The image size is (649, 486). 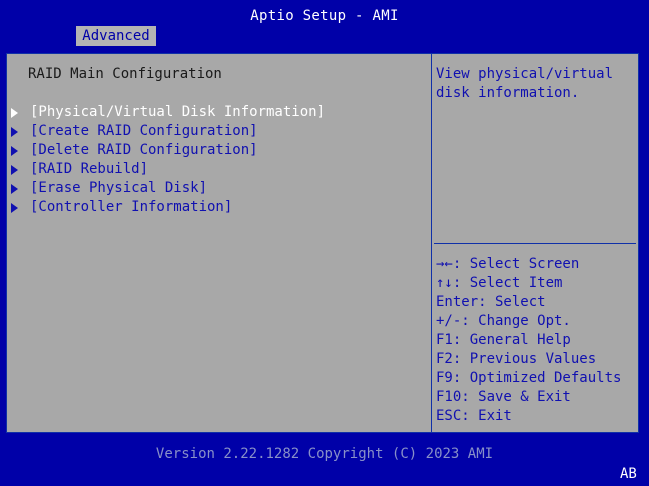 What do you see at coordinates (516, 359) in the screenshot?
I see `key-hint-f2: F2: Previous Values` at bounding box center [516, 359].